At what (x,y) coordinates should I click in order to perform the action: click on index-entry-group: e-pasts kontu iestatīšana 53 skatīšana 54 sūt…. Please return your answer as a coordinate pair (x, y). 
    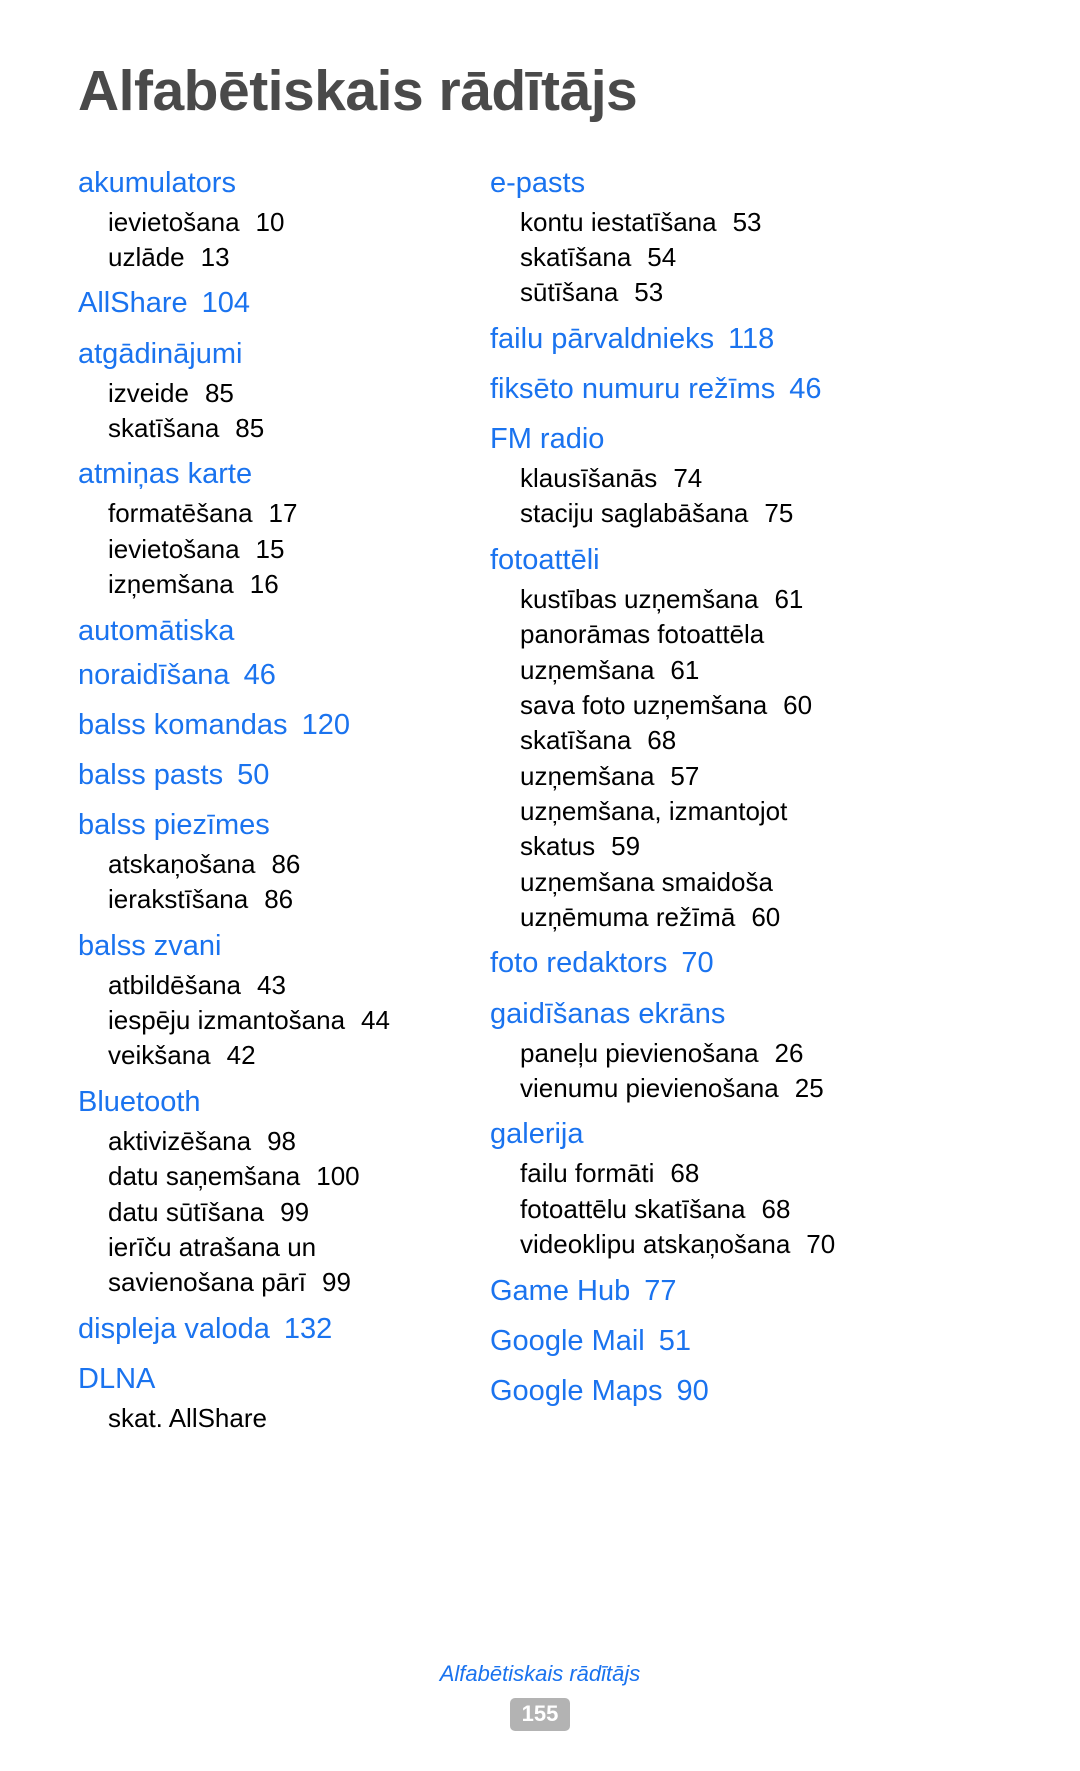
    Looking at the image, I should click on (730, 236).